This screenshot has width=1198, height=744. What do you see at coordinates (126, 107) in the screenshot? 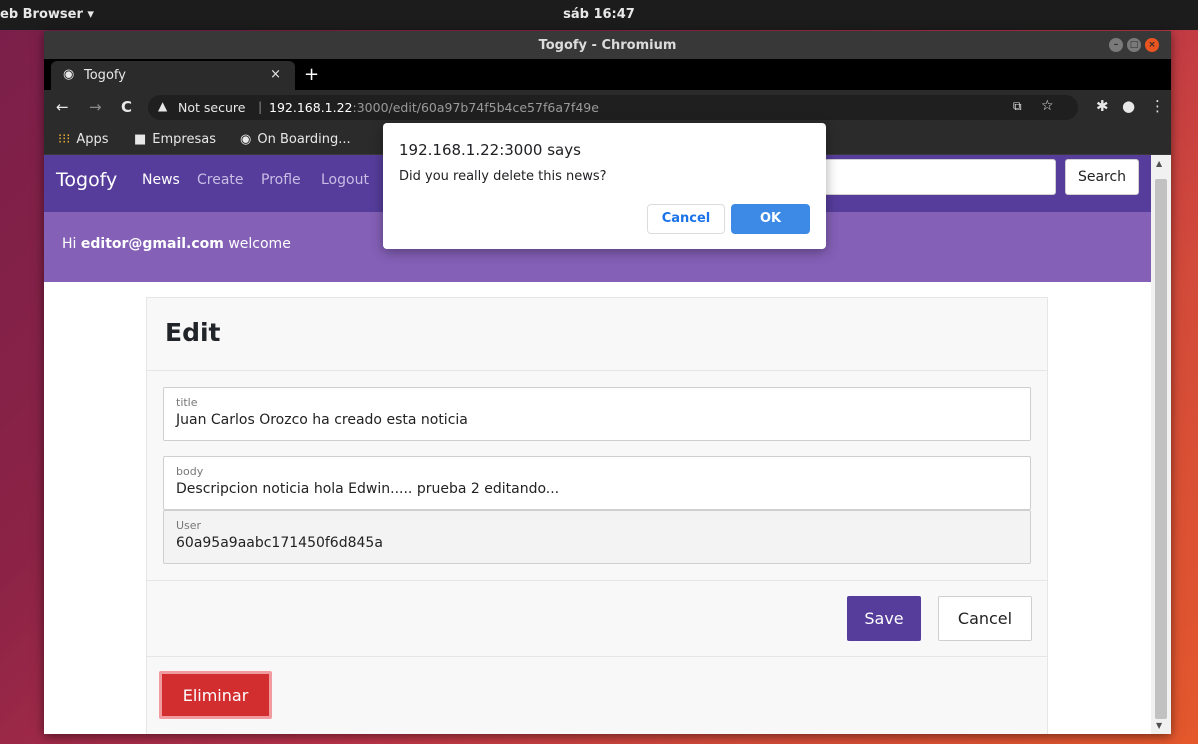
I see `reload-icon: C` at bounding box center [126, 107].